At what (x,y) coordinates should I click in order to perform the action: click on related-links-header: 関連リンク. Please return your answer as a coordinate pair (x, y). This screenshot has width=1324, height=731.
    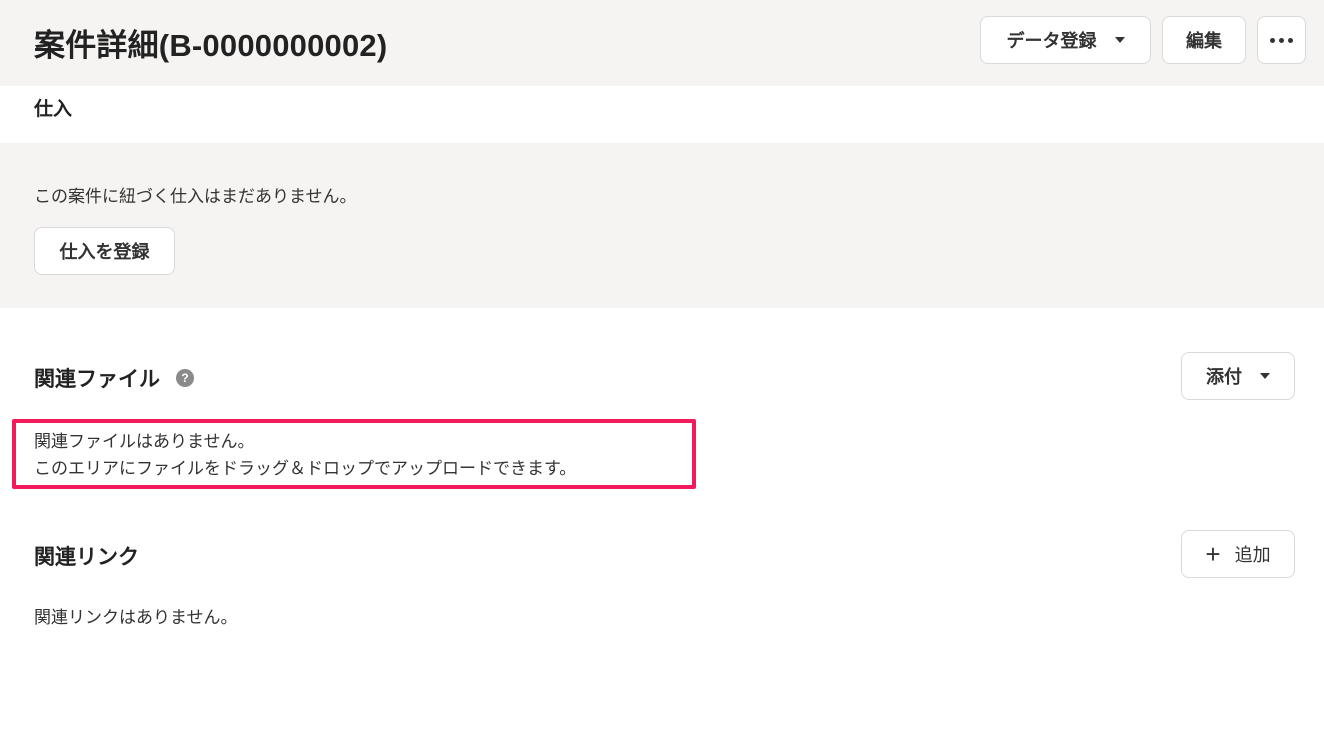
    Looking at the image, I should click on (86, 556).